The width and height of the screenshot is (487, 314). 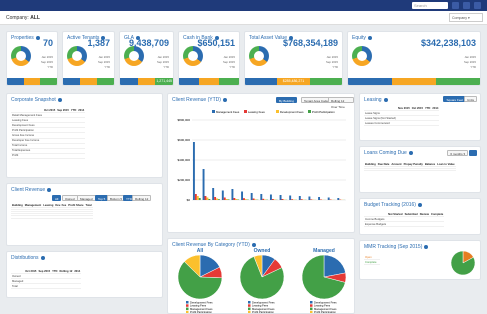 I want to click on table-row: Expense Budgets, so click(x=404, y=224).